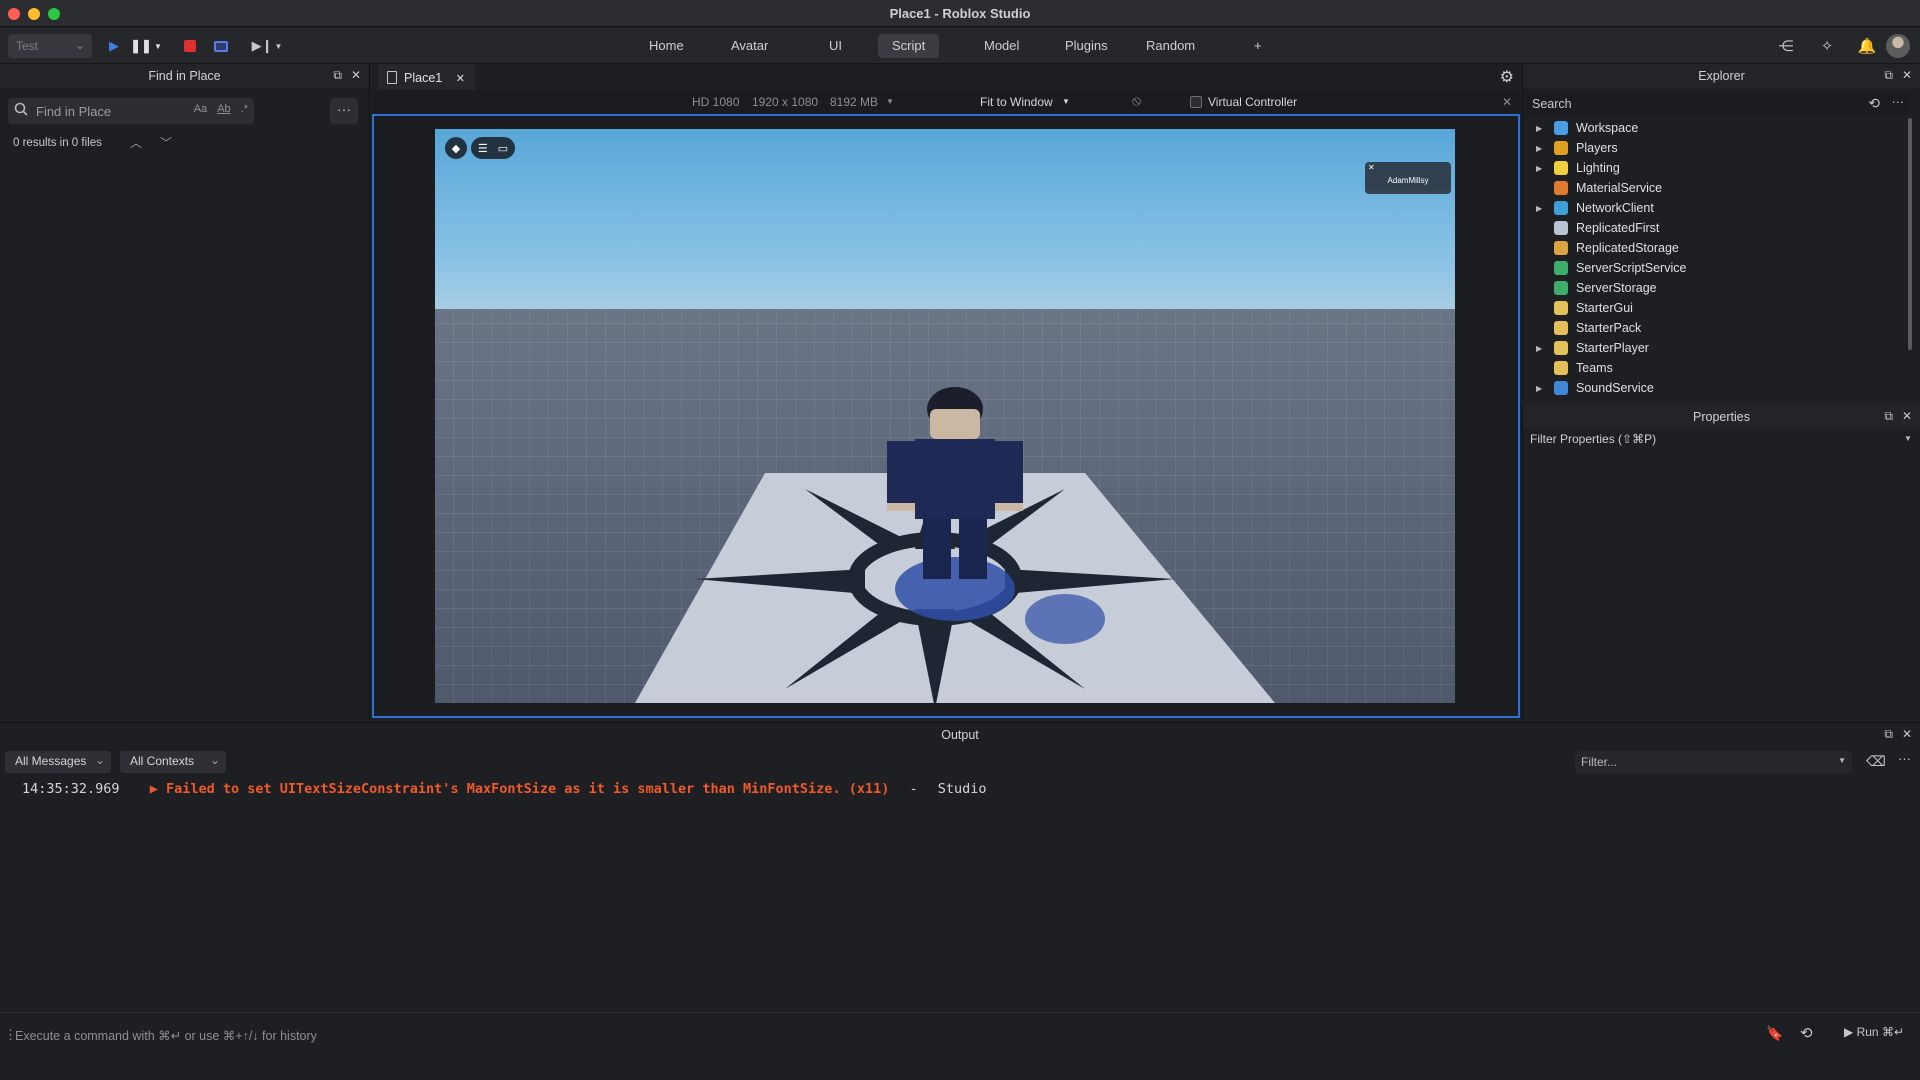 The width and height of the screenshot is (1920, 1080). What do you see at coordinates (666, 46) in the screenshot?
I see `tab-home: Home` at bounding box center [666, 46].